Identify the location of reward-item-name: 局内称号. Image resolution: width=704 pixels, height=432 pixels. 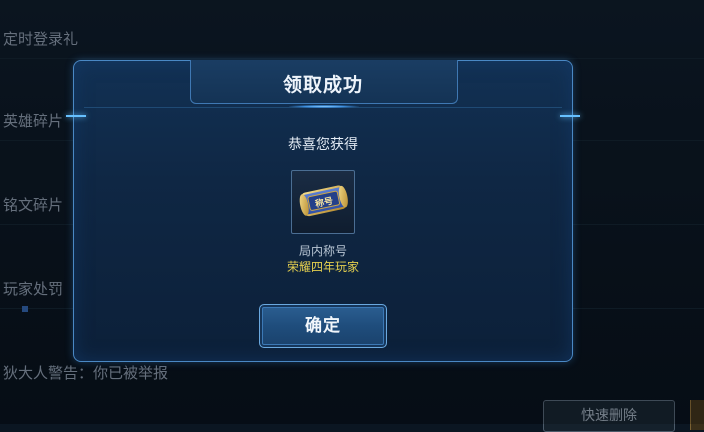
(322, 251).